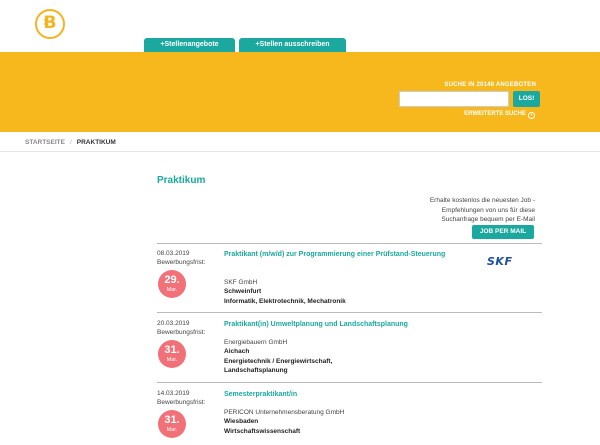 This screenshot has height=445, width=600. What do you see at coordinates (526, 99) in the screenshot?
I see `search-button: LOS!` at bounding box center [526, 99].